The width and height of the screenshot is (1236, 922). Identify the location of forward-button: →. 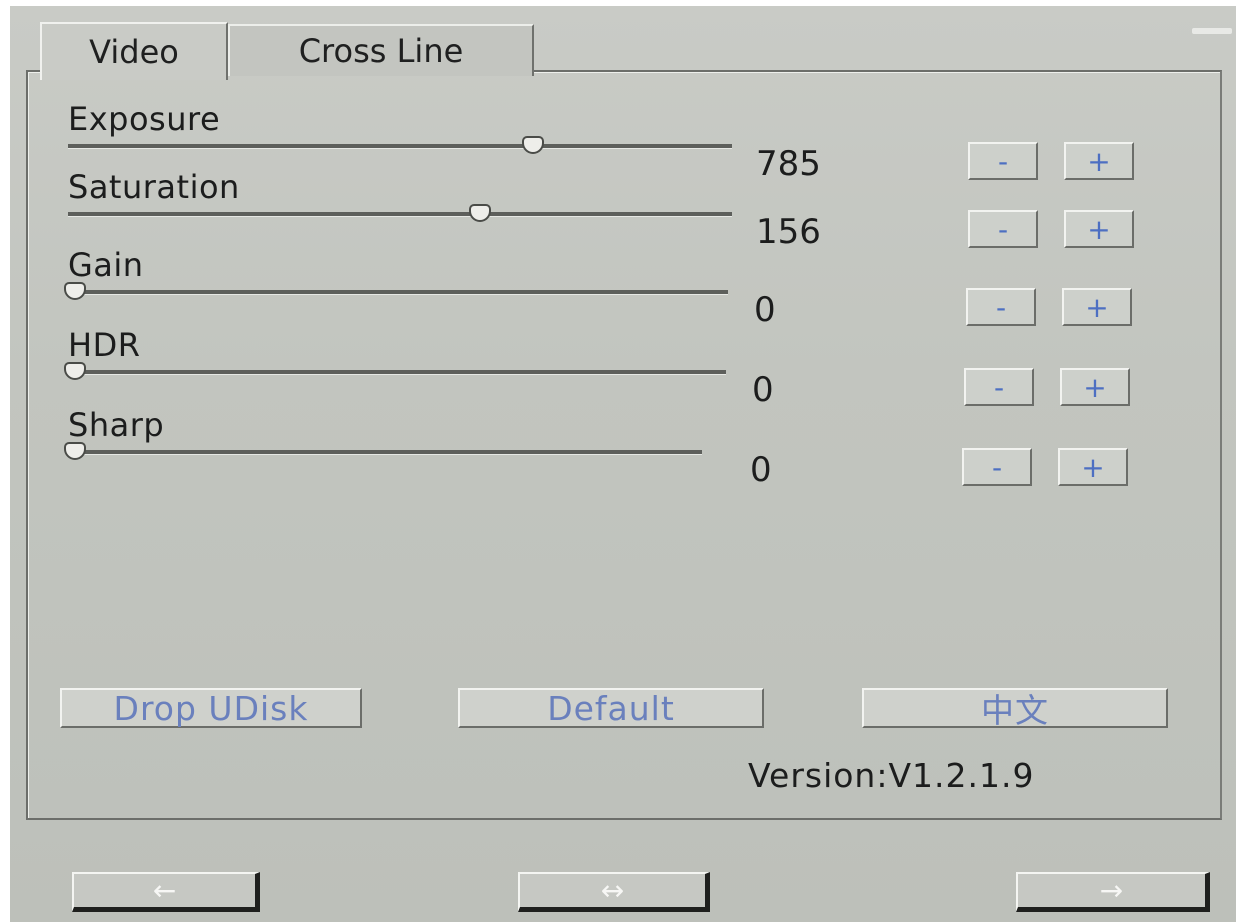
(1113, 892).